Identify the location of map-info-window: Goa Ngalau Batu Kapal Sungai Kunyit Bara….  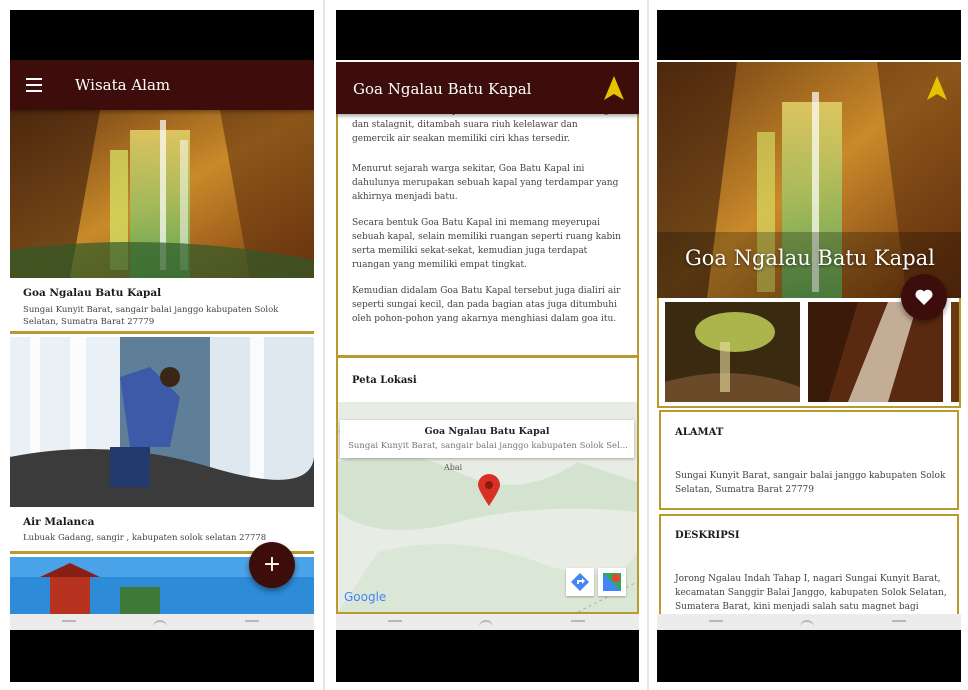
(487, 439).